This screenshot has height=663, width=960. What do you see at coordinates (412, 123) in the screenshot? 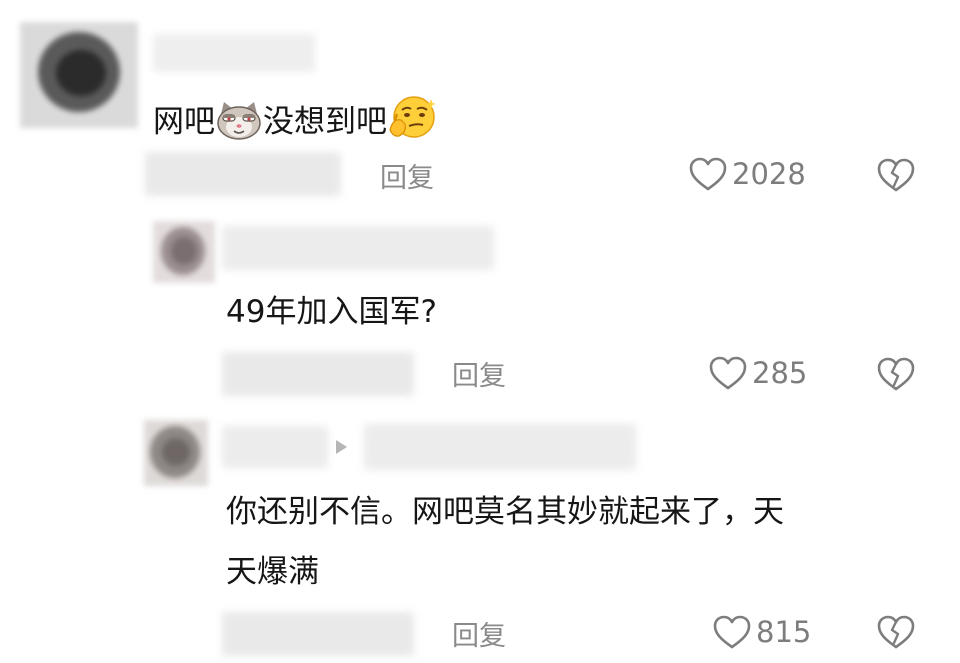
I see `thinking-face-icon` at bounding box center [412, 123].